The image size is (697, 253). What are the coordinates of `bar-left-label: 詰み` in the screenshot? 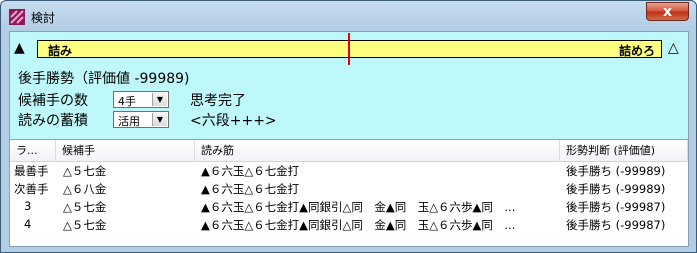 It's located at (60, 51).